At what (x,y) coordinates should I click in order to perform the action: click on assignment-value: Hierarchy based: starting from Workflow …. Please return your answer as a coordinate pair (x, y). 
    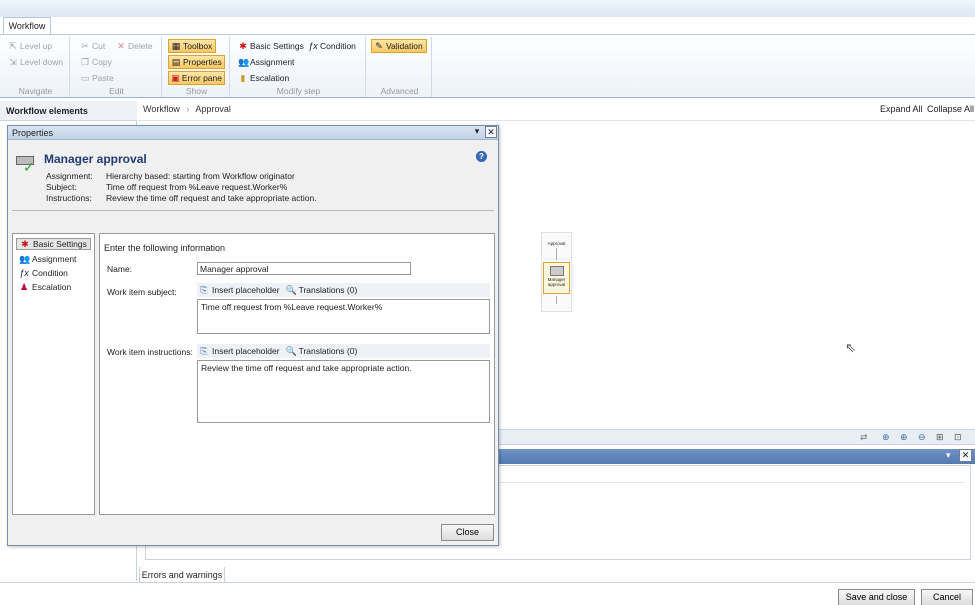
    Looking at the image, I should click on (200, 176).